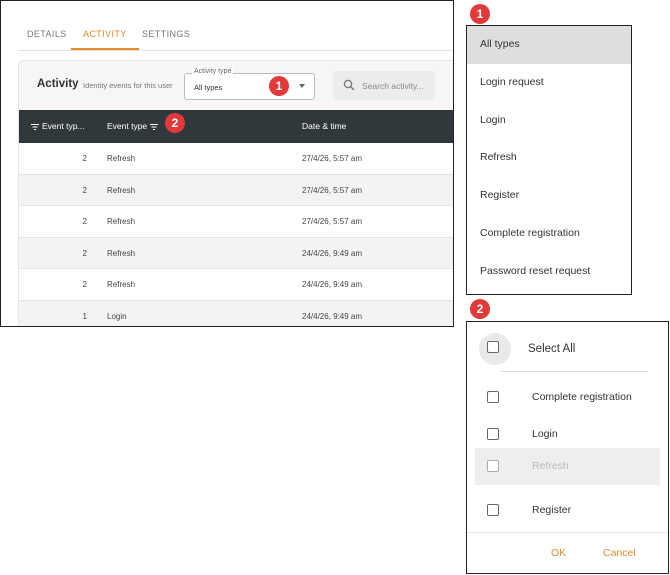 This screenshot has width=670, height=575. What do you see at coordinates (550, 466) in the screenshot?
I see `filter-option-label: Refresh` at bounding box center [550, 466].